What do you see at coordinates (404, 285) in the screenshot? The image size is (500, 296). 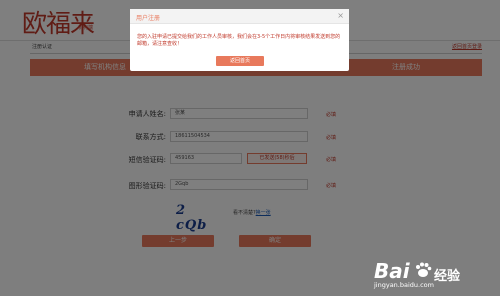 I see `watermark-url: jingyan.baidu.com` at bounding box center [404, 285].